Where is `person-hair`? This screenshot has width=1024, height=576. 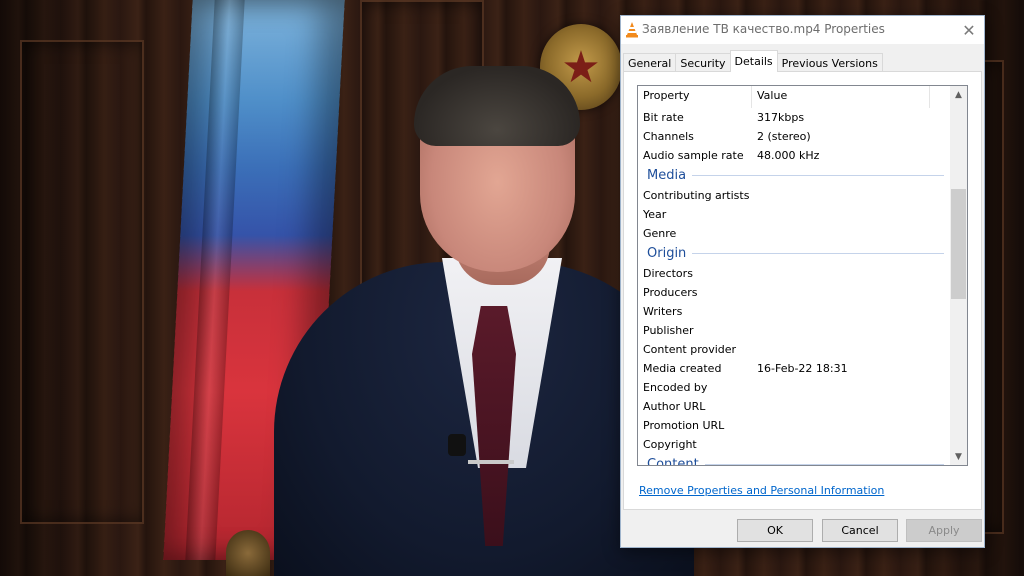 person-hair is located at coordinates (497, 106).